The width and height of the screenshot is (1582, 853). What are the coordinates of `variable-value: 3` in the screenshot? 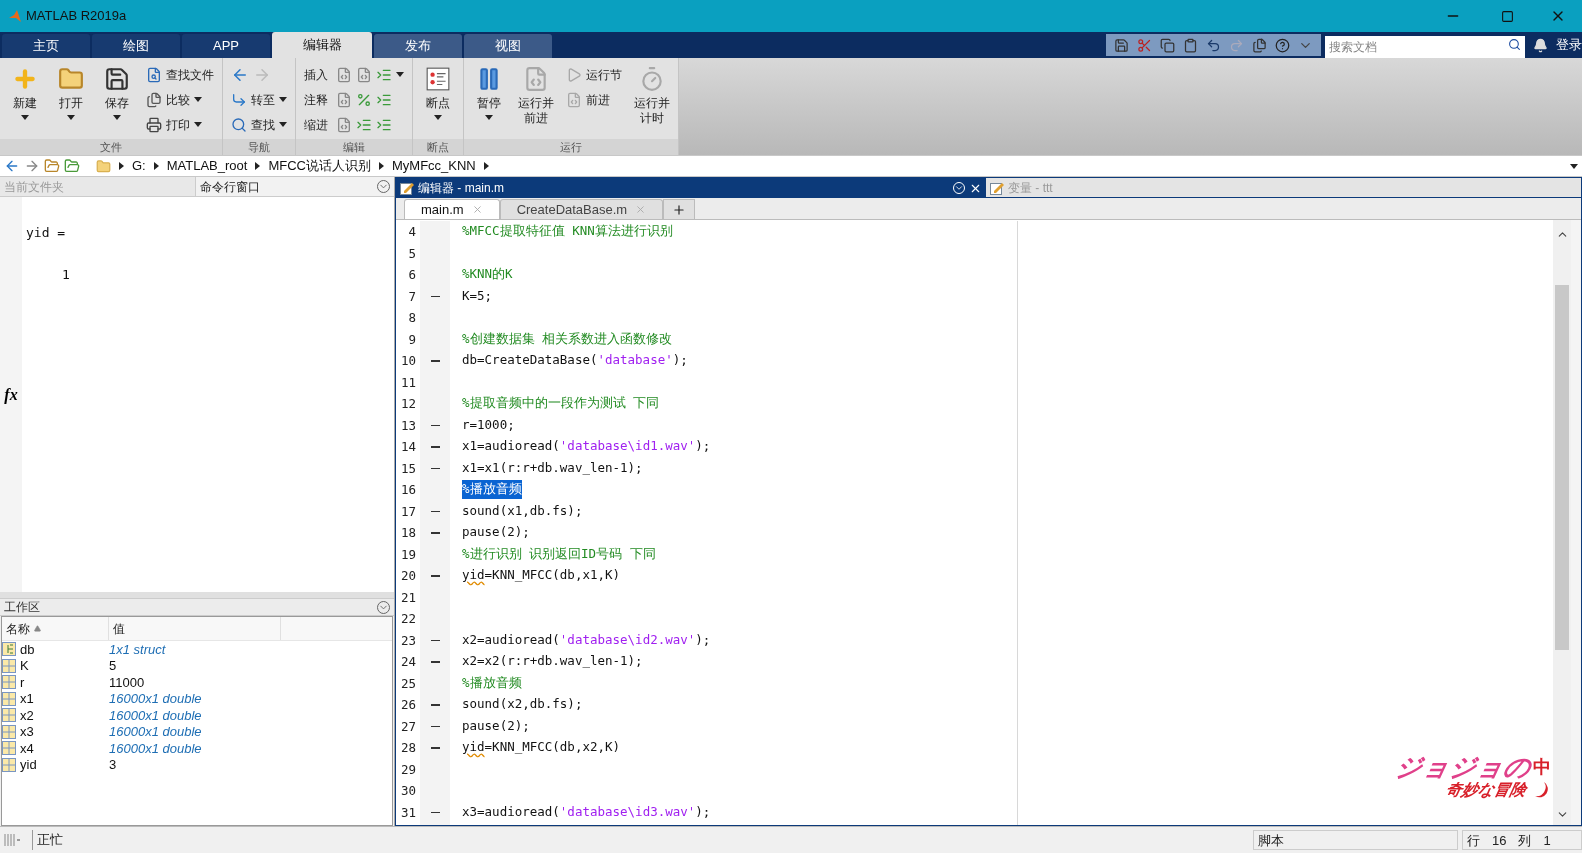 It's located at (113, 765).